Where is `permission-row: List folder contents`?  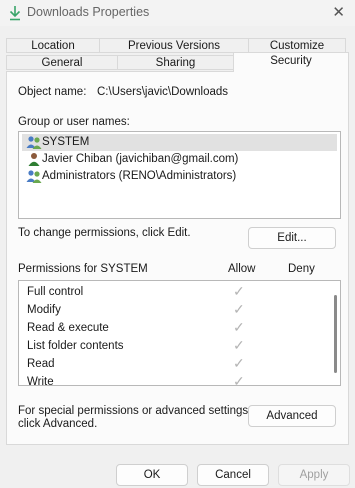
permission-row: List folder contents is located at coordinates (75, 346).